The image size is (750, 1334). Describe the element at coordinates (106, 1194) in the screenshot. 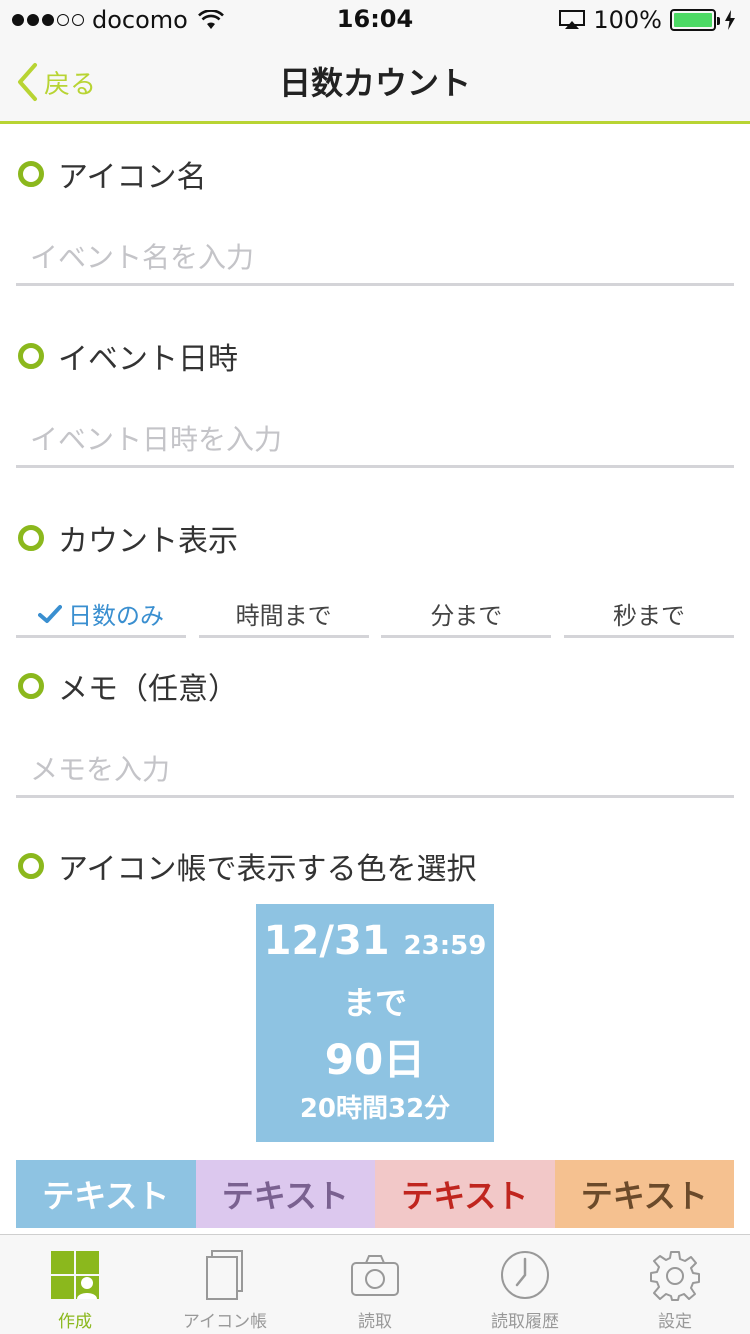

I see `color-option-blue: テキスト` at that location.